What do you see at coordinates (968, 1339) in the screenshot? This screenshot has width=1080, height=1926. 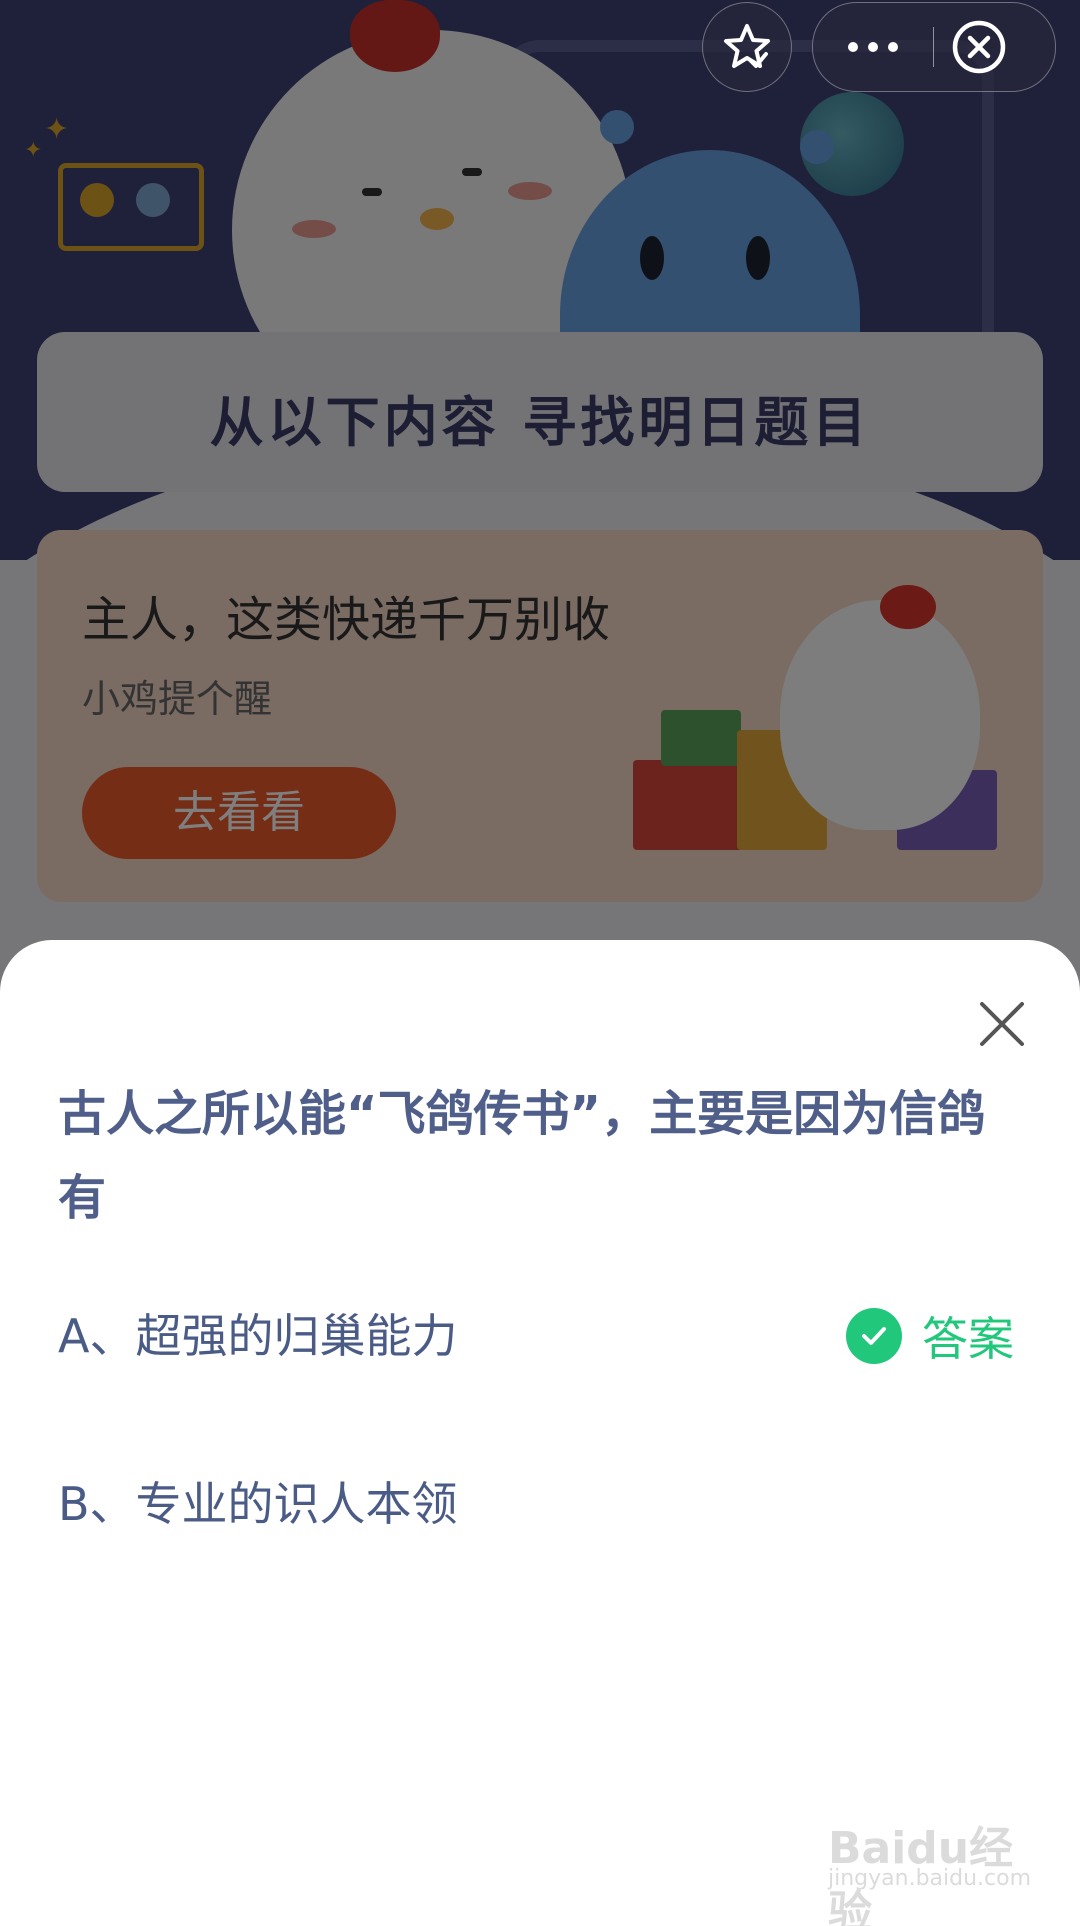 I see `answer-label: 答案` at bounding box center [968, 1339].